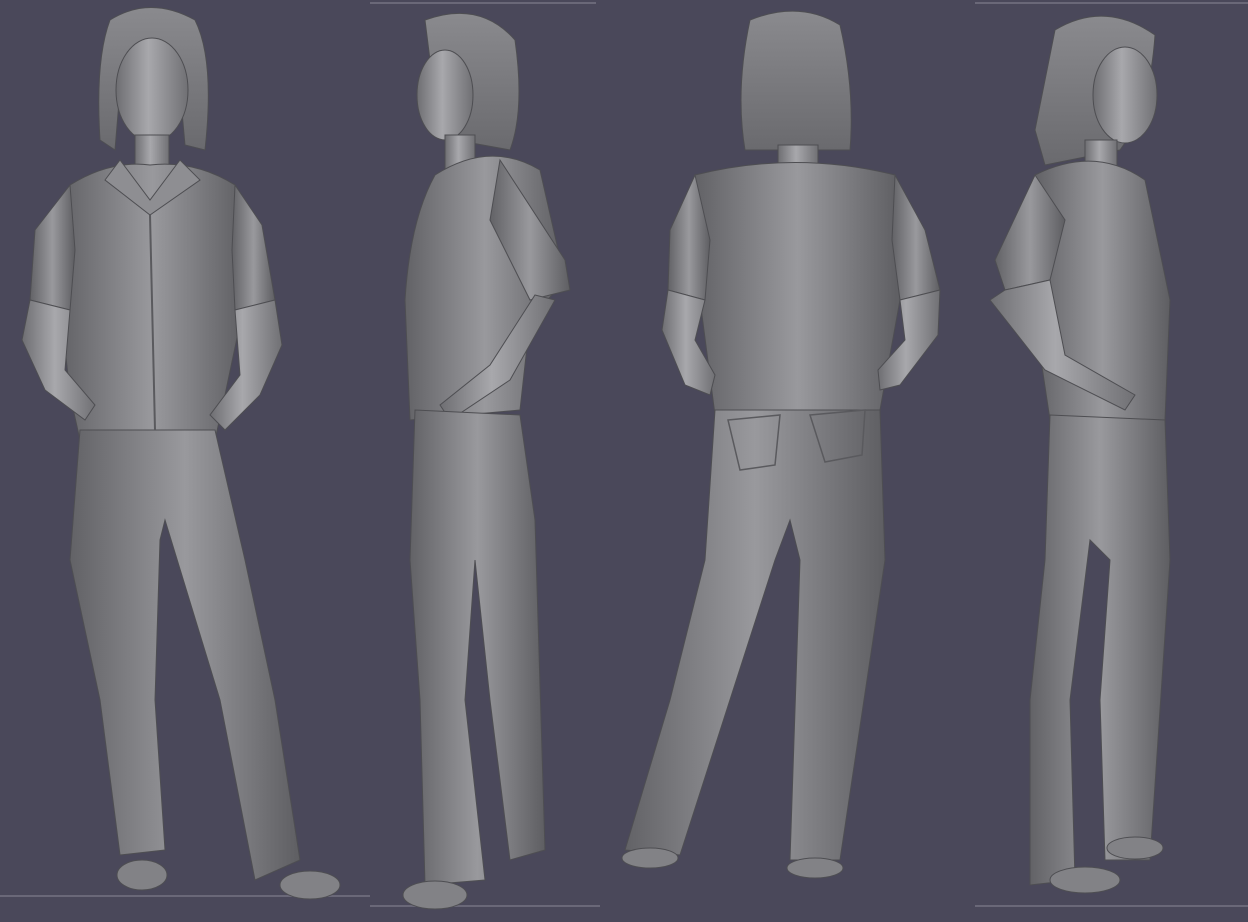 This screenshot has width=1248, height=922. What do you see at coordinates (52, 247) in the screenshot?
I see `left-sleeve` at bounding box center [52, 247].